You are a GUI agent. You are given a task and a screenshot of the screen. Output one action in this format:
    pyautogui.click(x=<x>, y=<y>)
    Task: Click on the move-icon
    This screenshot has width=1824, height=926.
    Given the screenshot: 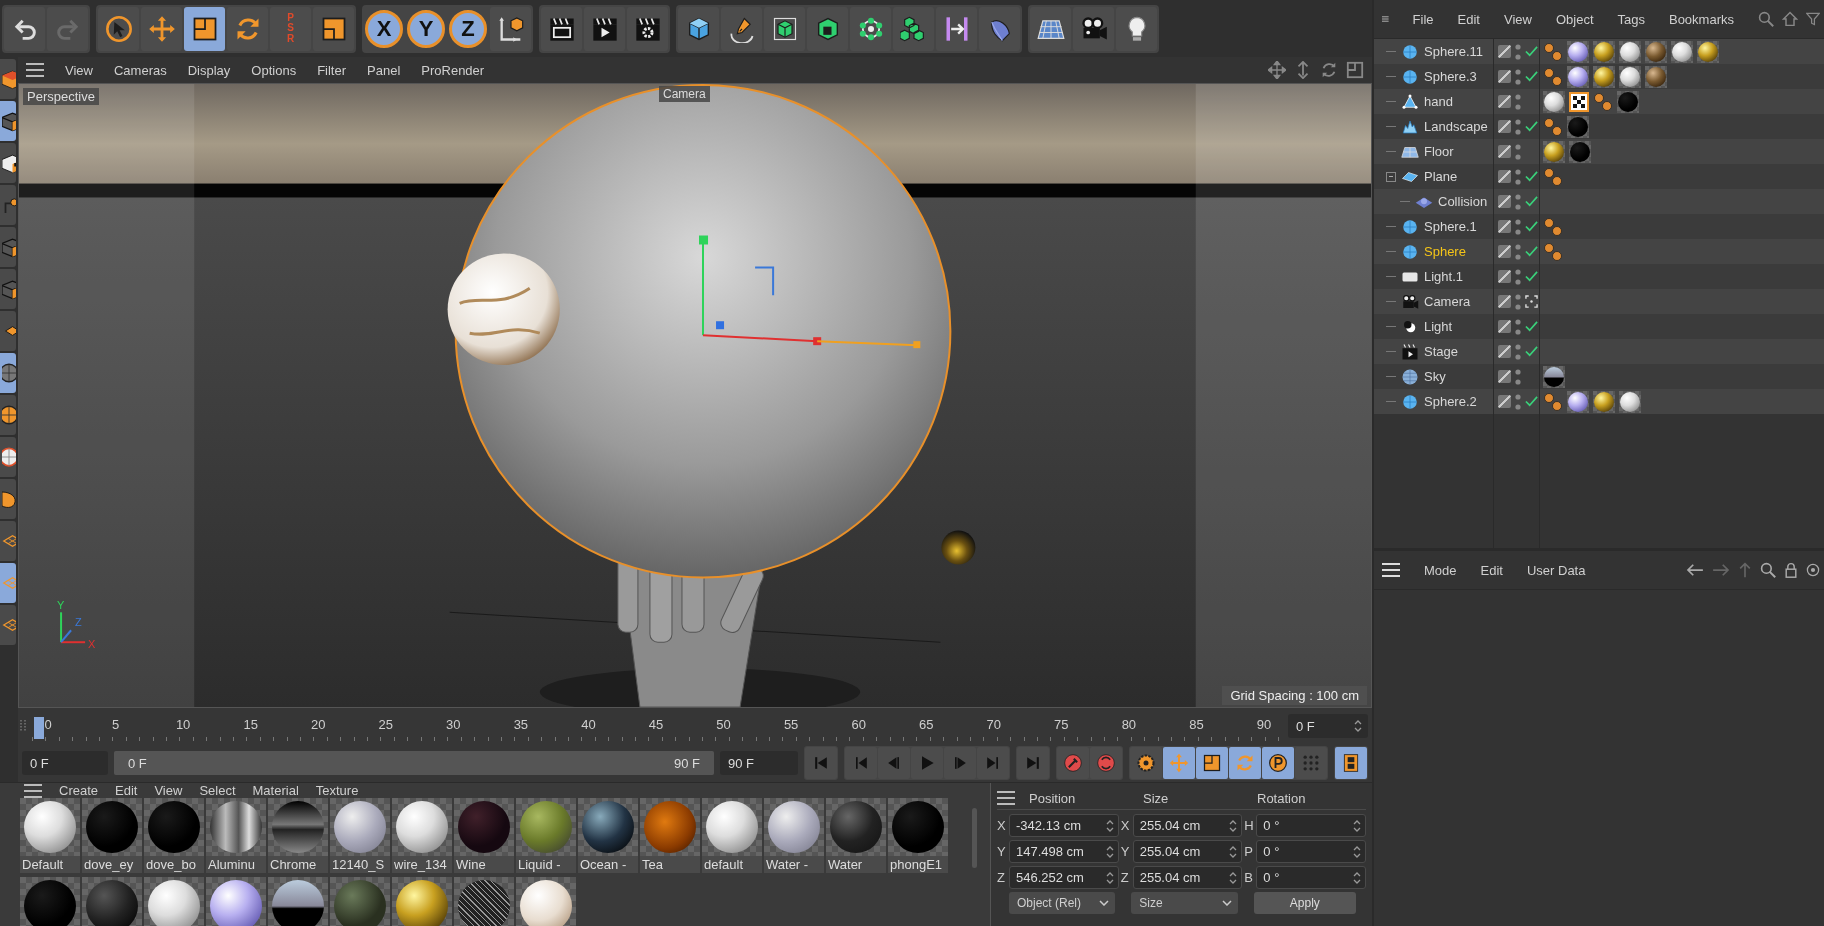 What is the action you would take?
    pyautogui.click(x=161, y=28)
    